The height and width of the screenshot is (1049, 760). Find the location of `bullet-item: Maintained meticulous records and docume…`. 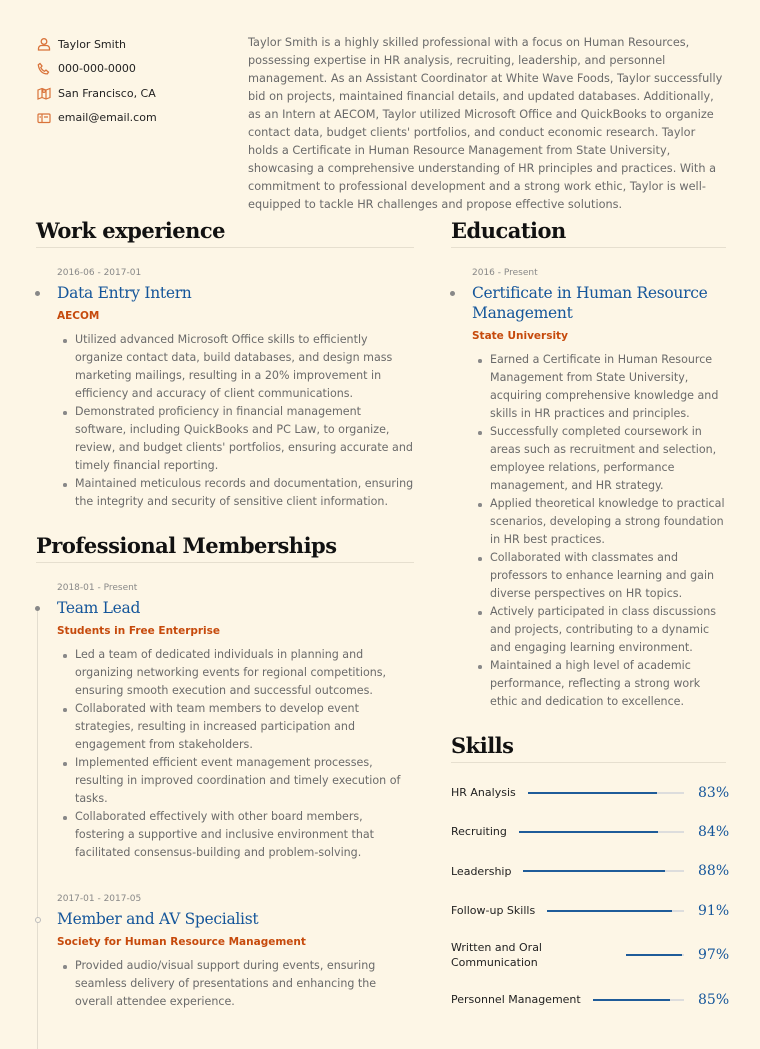

bullet-item: Maintained meticulous records and docume… is located at coordinates (238, 493).